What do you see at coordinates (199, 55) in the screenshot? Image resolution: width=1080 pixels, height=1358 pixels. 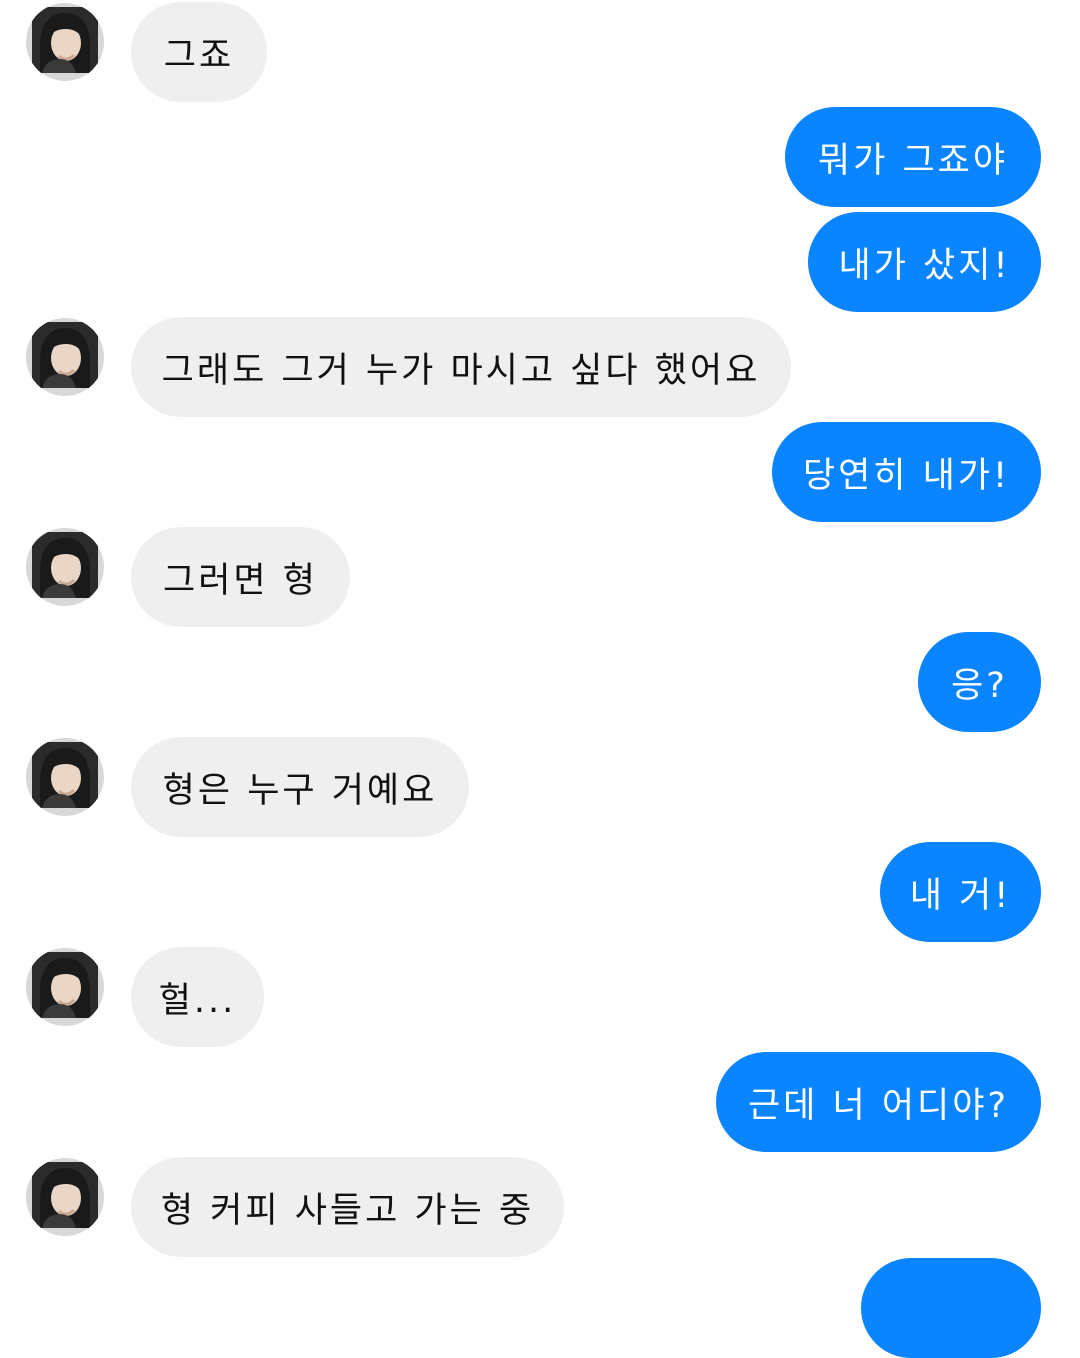 I see `message-text: 그죠` at bounding box center [199, 55].